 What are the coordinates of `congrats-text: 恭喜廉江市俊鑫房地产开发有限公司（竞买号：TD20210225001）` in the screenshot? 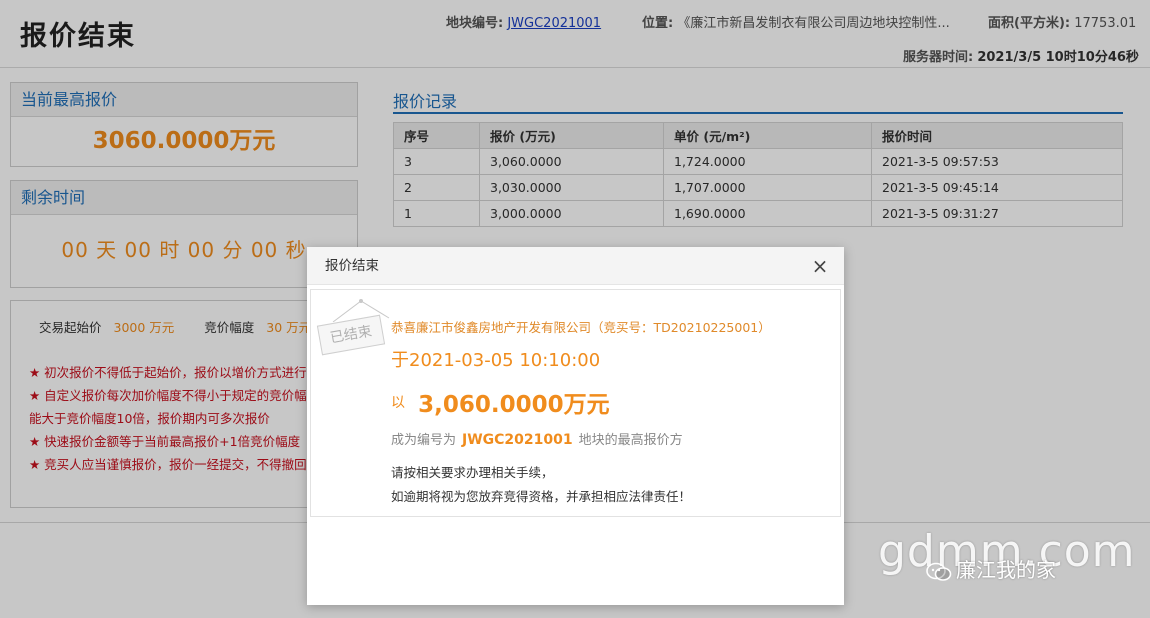 It's located at (581, 327).